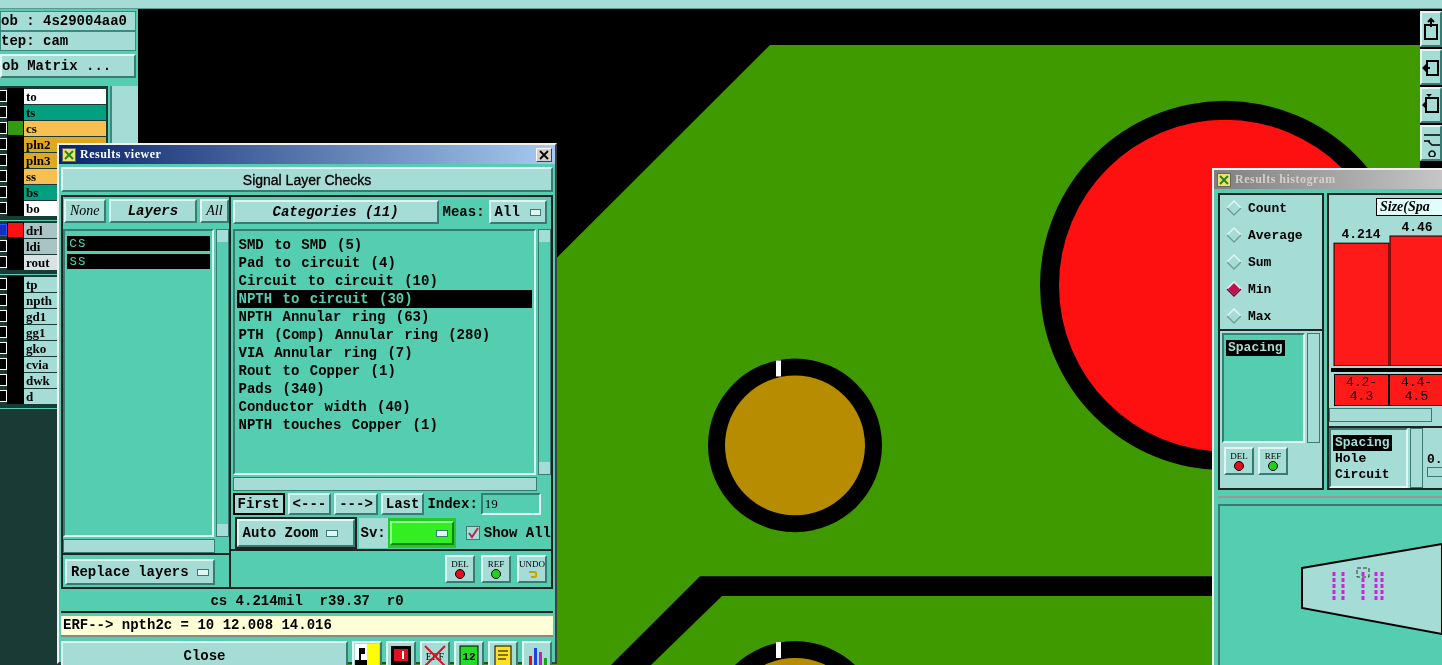 The image size is (1442, 665). Describe the element at coordinates (1434, 459) in the screenshot. I see `scale-value: 0.` at that location.